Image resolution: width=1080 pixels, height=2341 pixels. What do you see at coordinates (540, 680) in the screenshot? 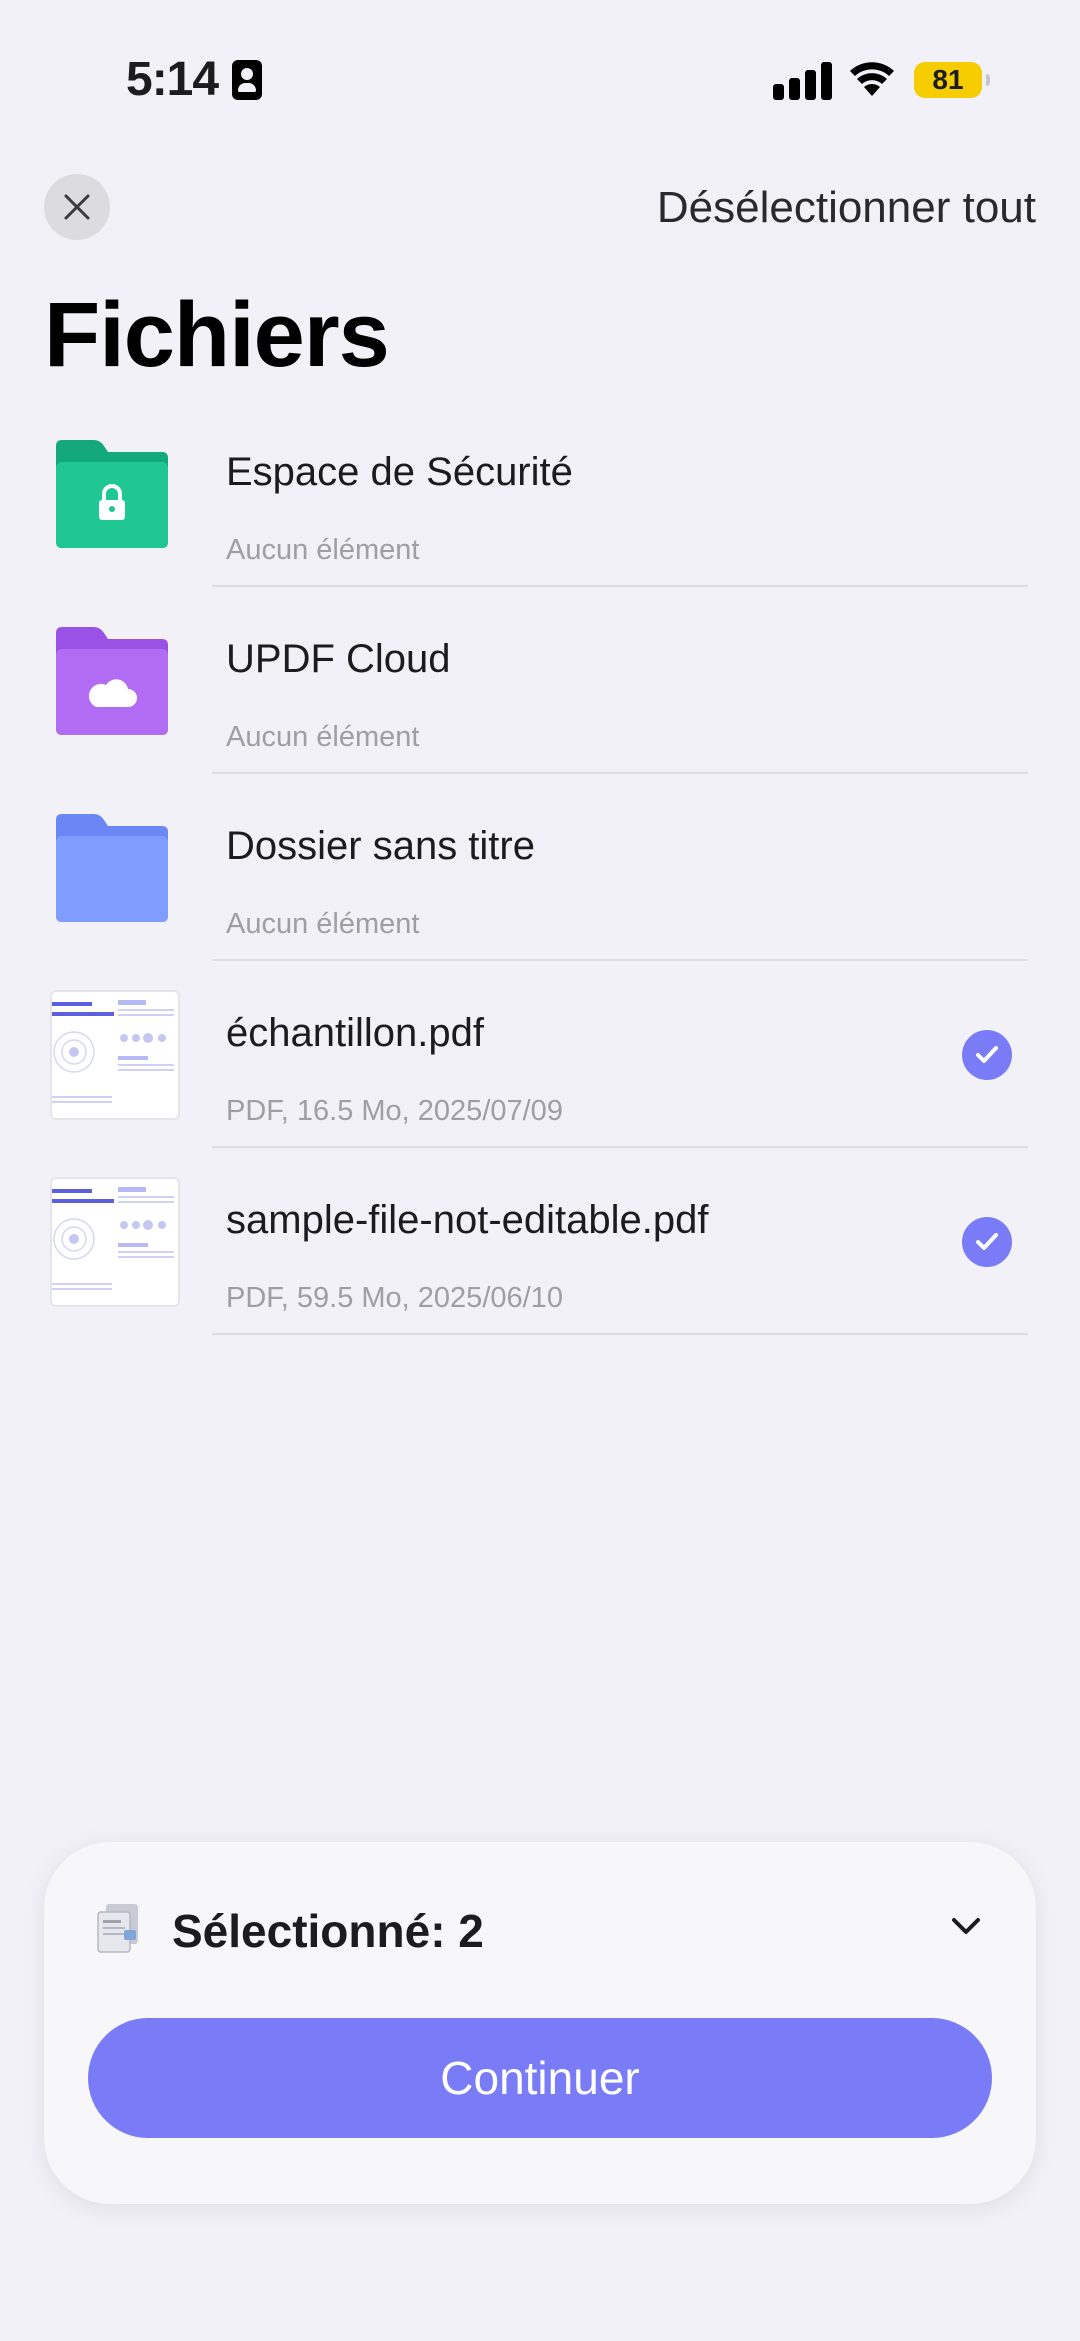
I see `list-item: UPDF Cloud Aucun élément` at bounding box center [540, 680].